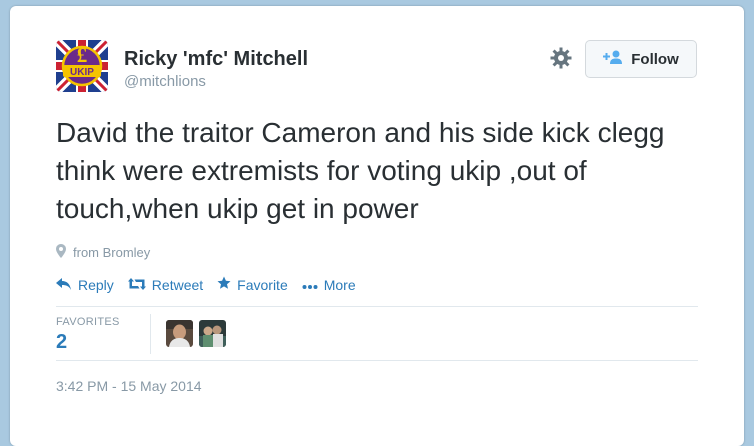 The width and height of the screenshot is (754, 446). I want to click on favorites-count: 2, so click(61, 342).